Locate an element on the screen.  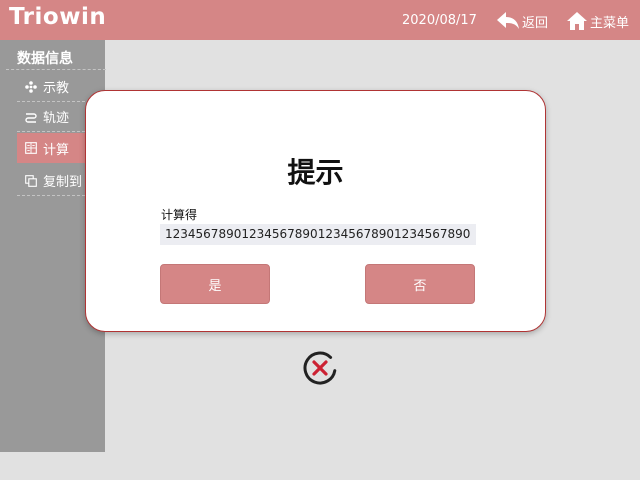
result-label: 计算得 is located at coordinates (179, 215).